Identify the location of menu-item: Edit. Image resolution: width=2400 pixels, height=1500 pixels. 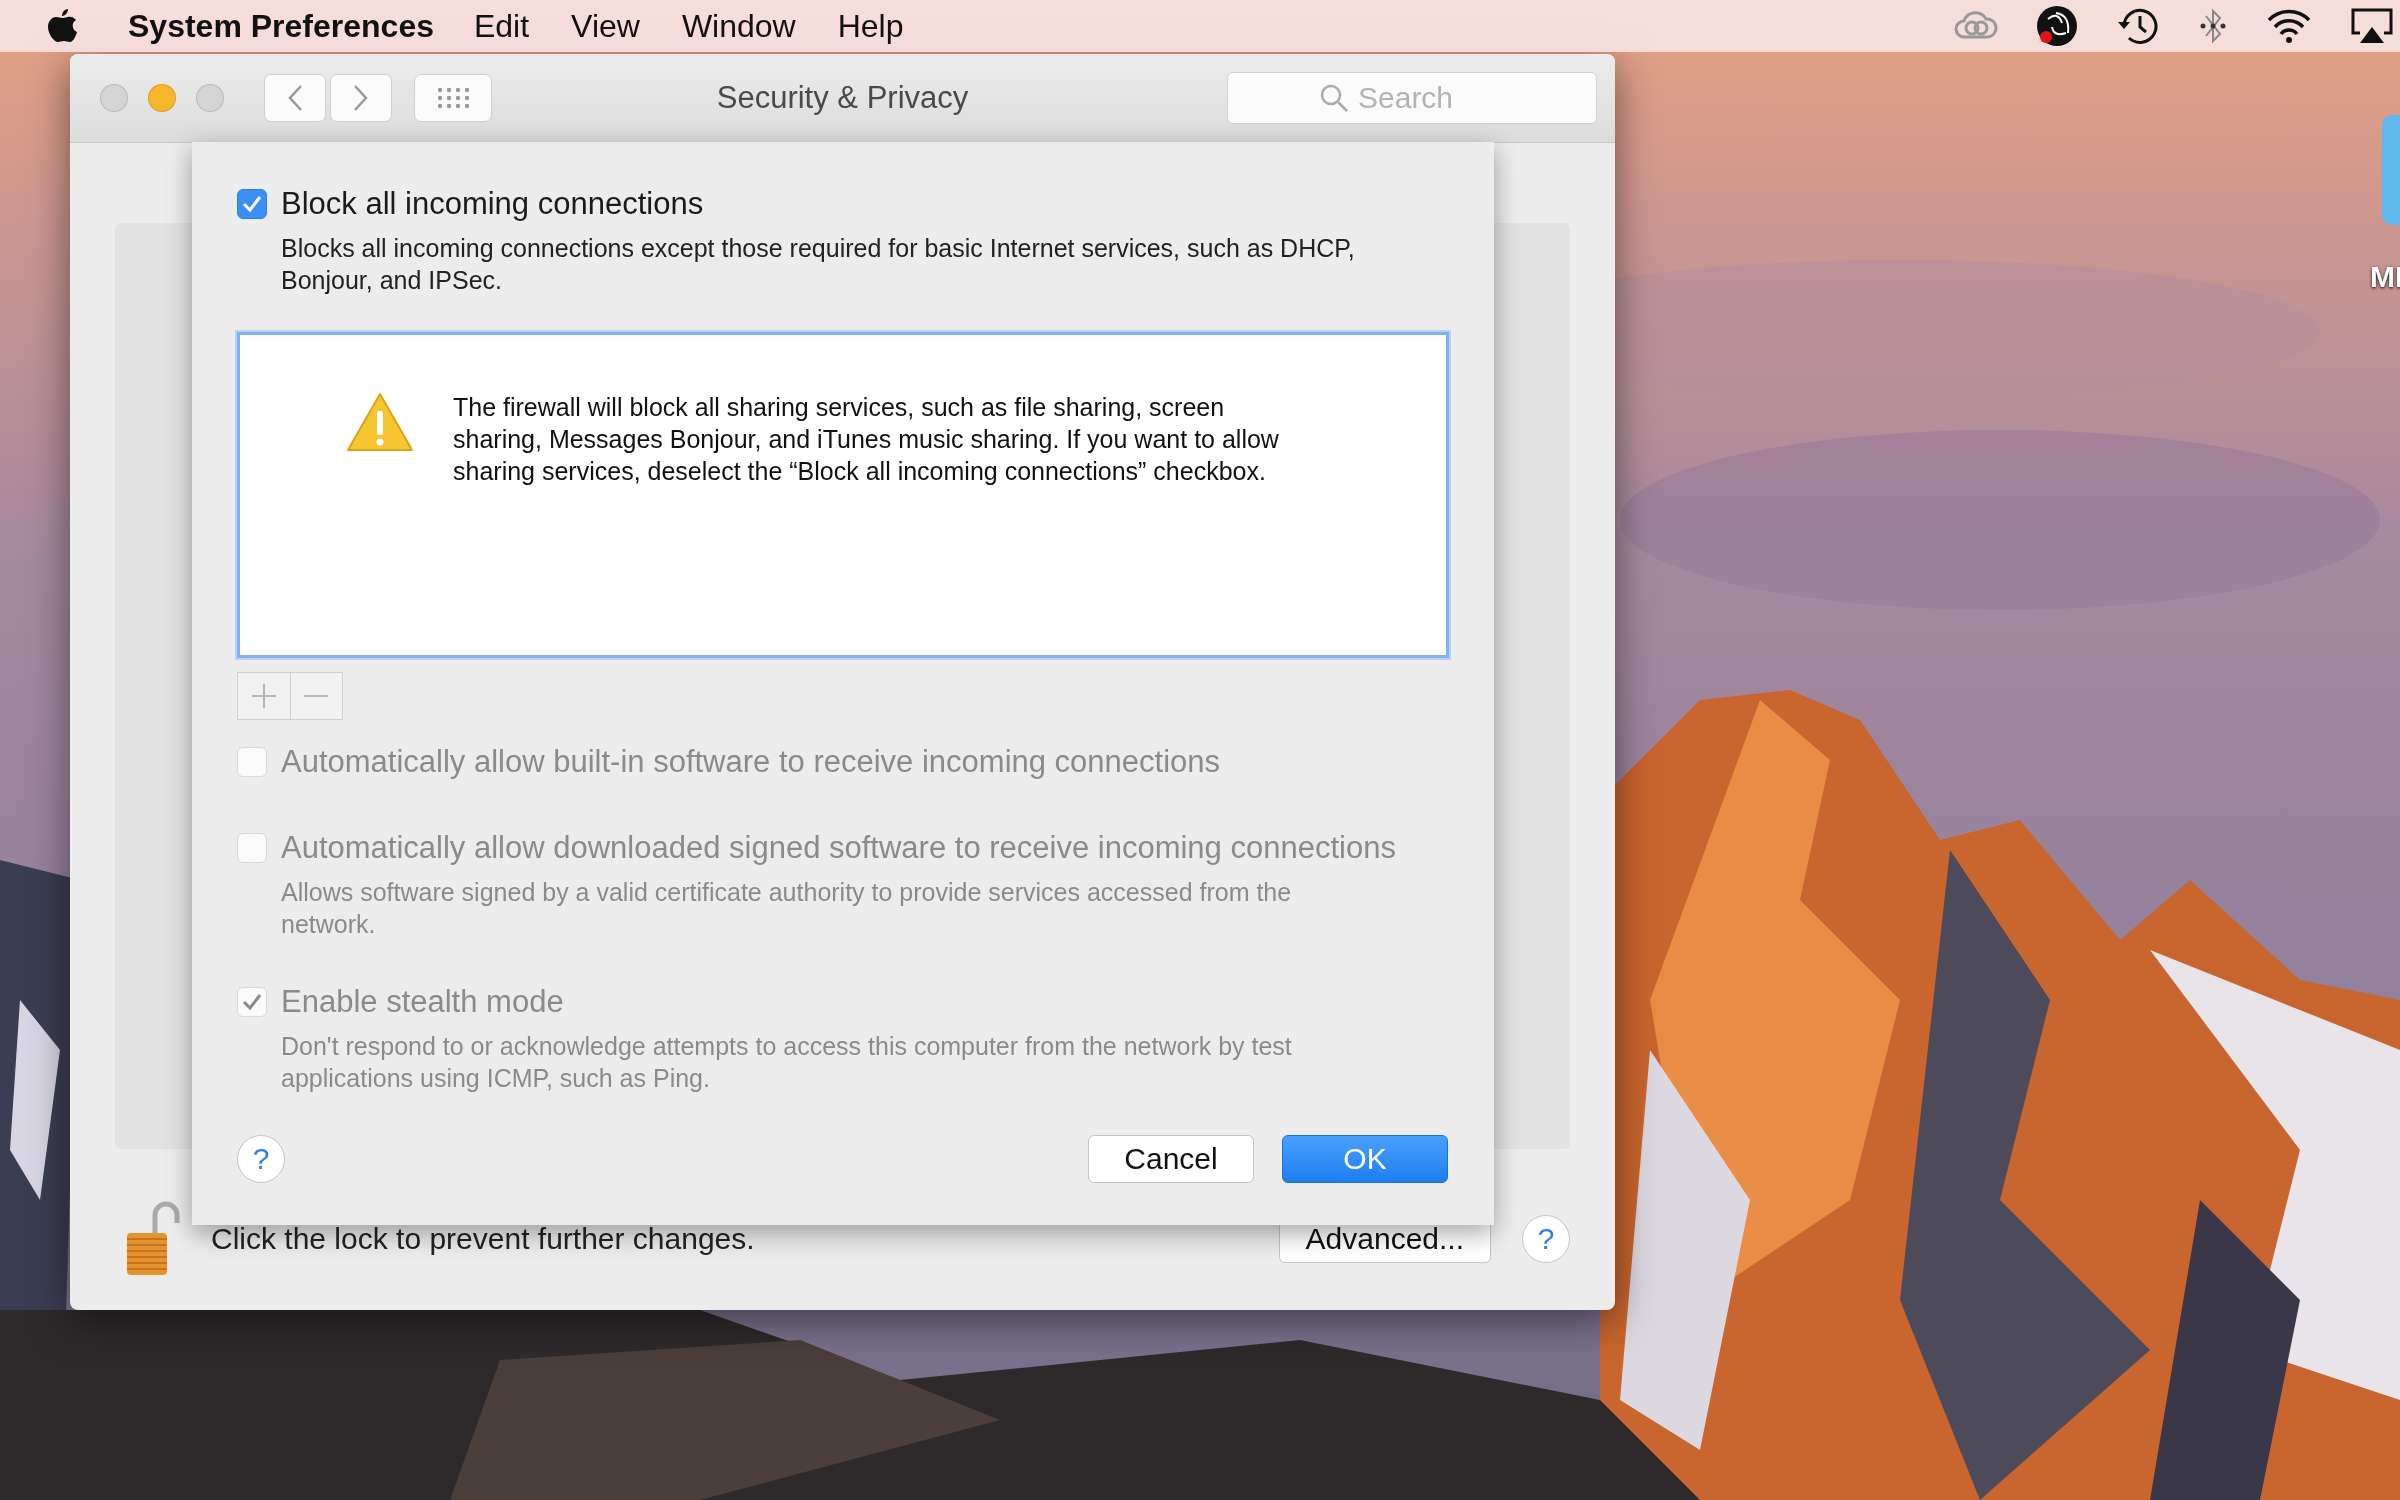
(501, 26).